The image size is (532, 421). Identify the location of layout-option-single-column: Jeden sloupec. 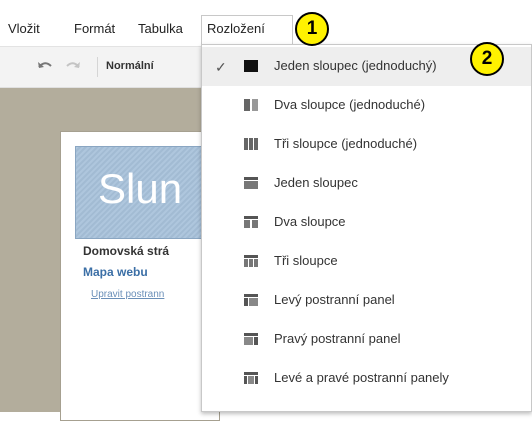
(366, 183).